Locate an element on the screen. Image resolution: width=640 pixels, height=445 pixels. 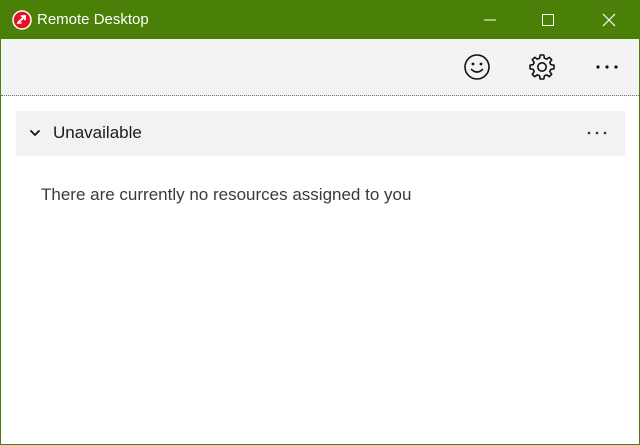
maximize-icon is located at coordinates (548, 20).